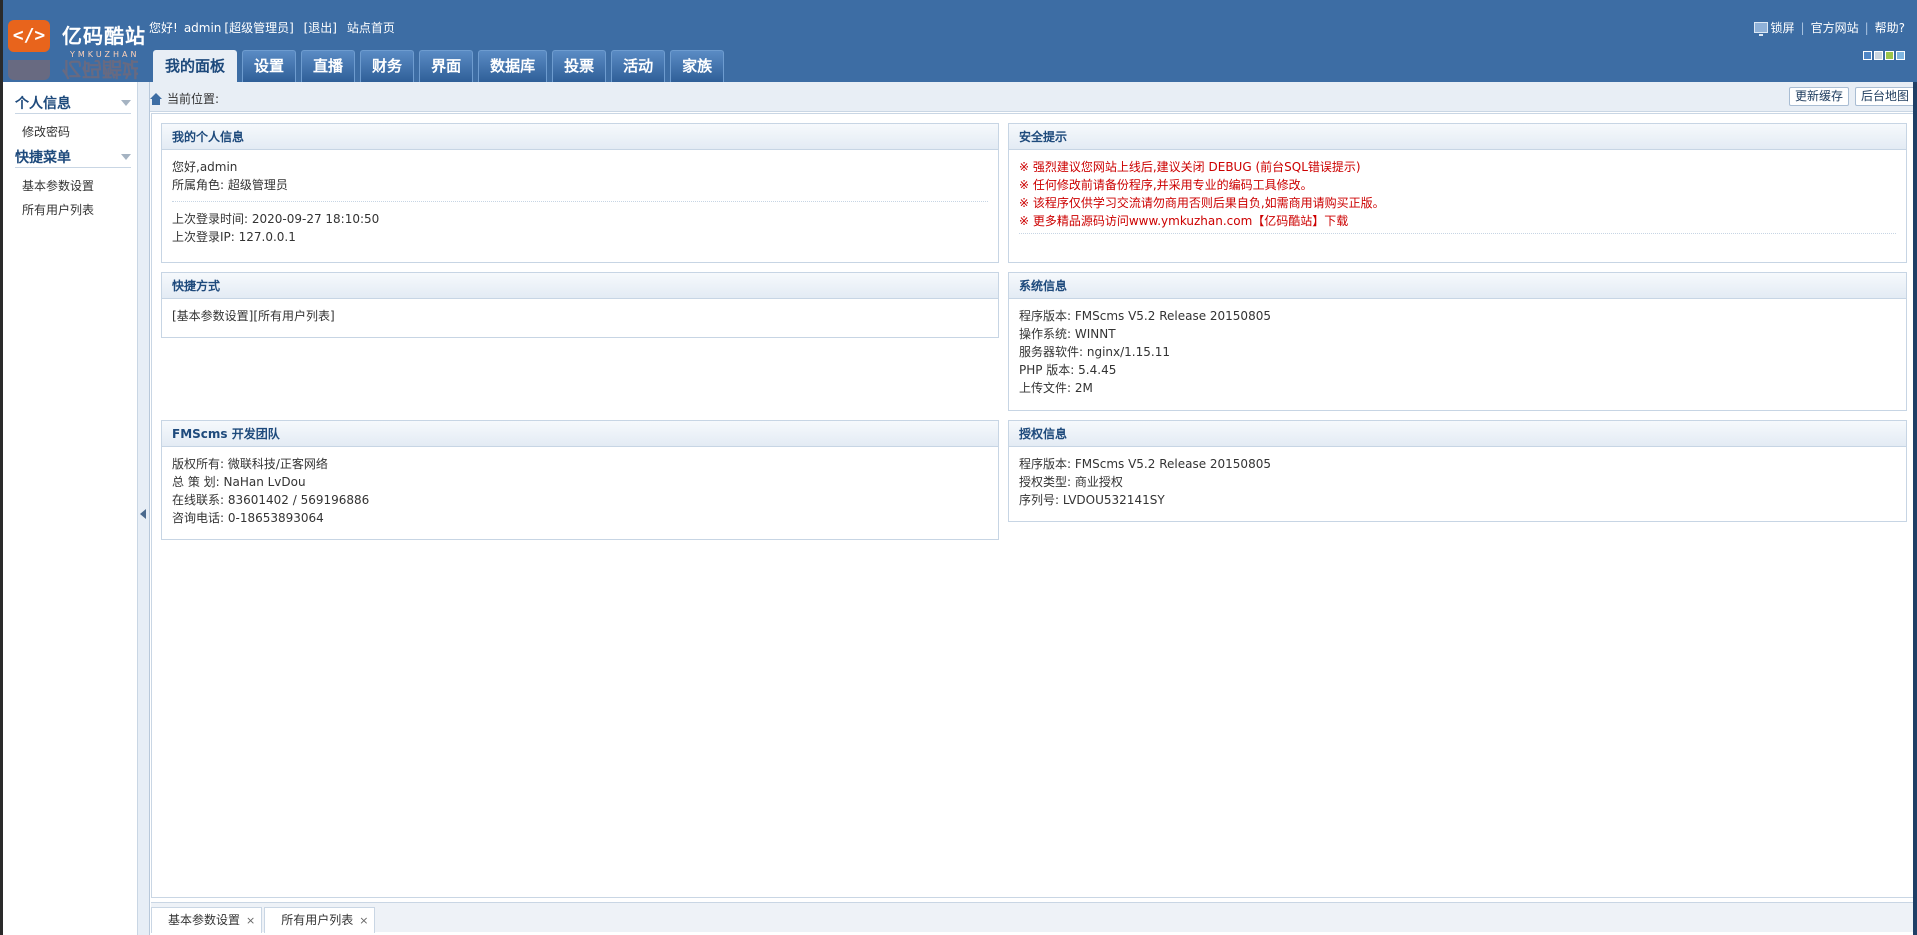 The height and width of the screenshot is (935, 1917). What do you see at coordinates (580, 286) in the screenshot?
I see `panel-title: 快捷方式` at bounding box center [580, 286].